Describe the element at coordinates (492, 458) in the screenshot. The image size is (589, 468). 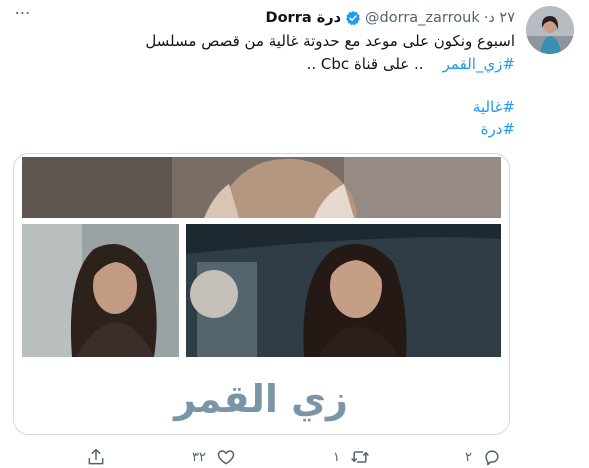
I see `reply-icon` at that location.